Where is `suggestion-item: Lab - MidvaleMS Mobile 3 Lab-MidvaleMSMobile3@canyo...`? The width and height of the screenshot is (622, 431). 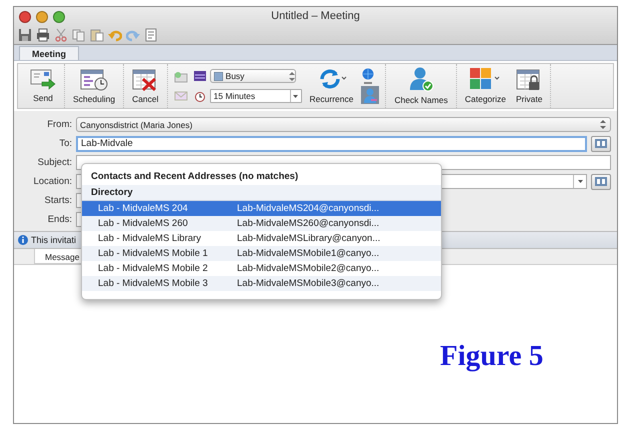
suggestion-item: Lab - MidvaleMS Mobile 3 Lab-MidvaleMSMobile3@canyo... is located at coordinates (261, 283).